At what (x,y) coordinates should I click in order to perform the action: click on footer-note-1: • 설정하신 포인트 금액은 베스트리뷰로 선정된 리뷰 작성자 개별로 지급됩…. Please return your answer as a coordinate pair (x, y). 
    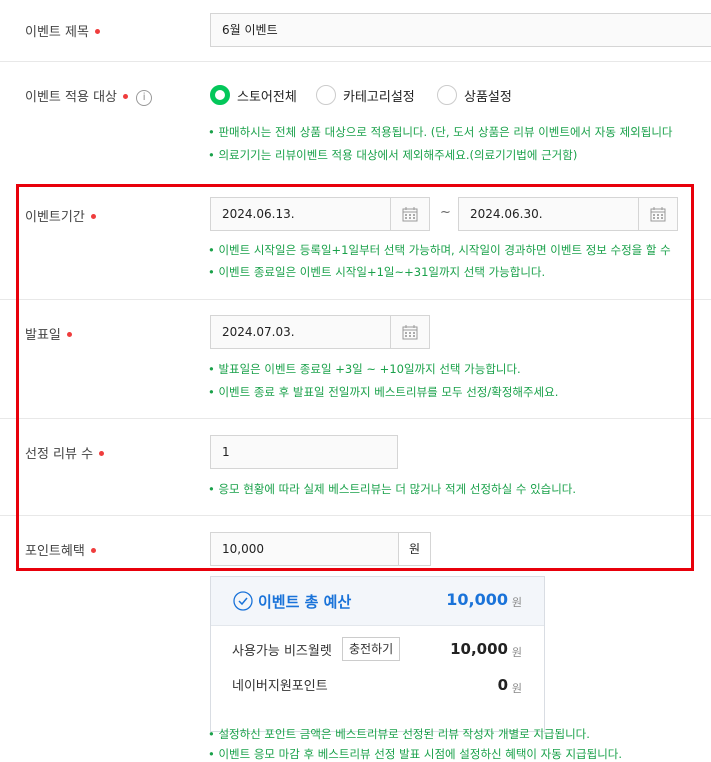
    Looking at the image, I should click on (399, 734).